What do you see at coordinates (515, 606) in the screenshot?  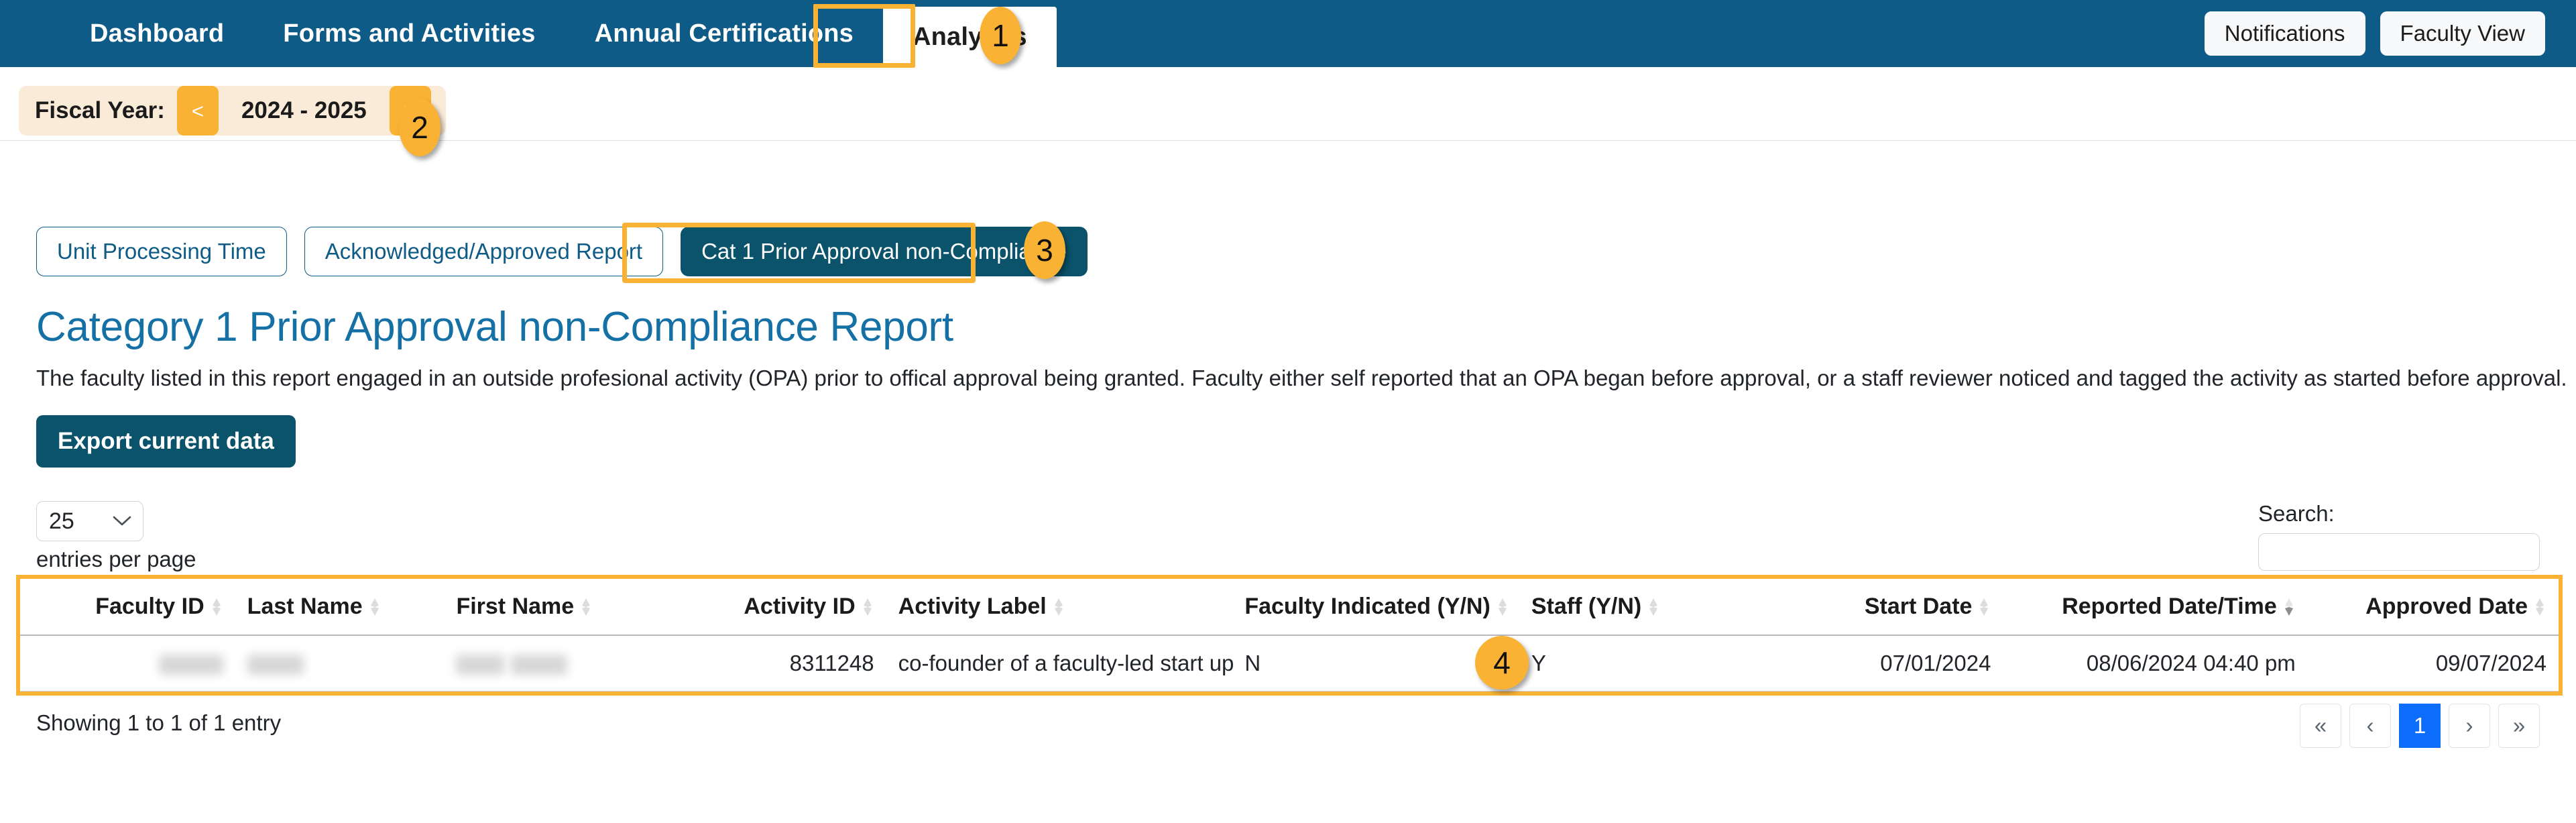 I see `column-header-label: First Name` at bounding box center [515, 606].